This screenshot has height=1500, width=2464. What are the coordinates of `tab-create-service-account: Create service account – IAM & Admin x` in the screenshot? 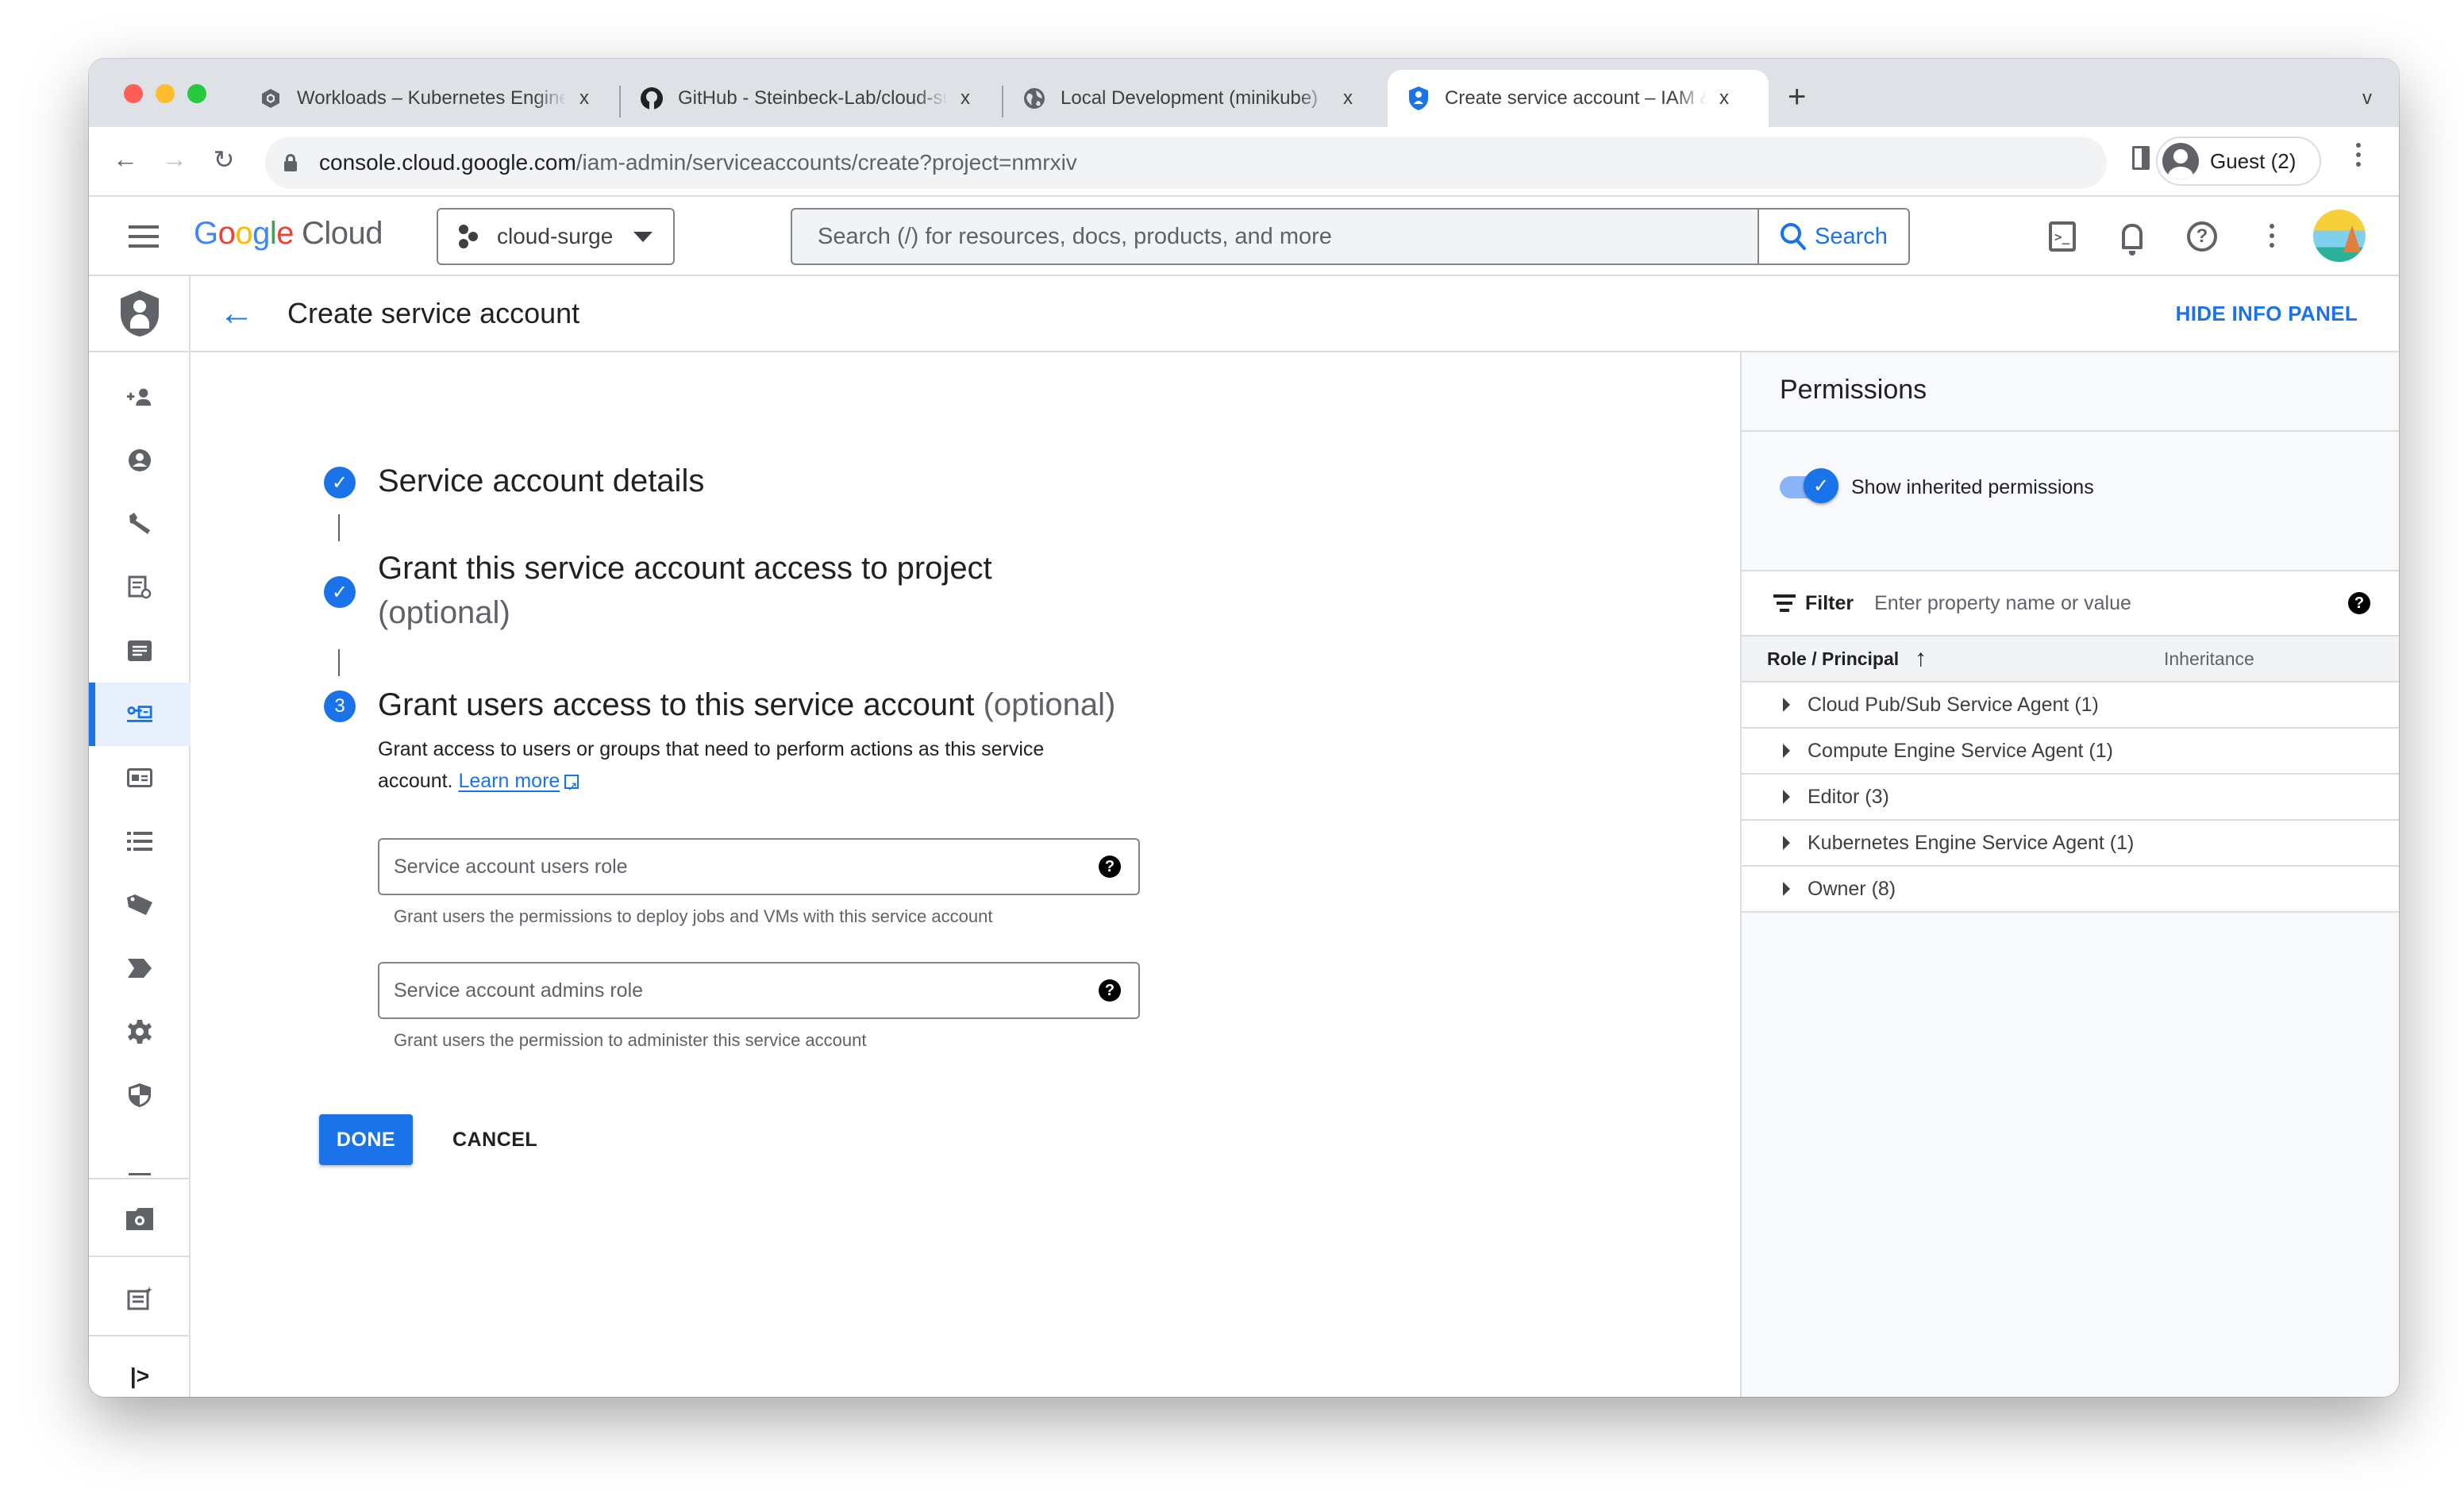 It's located at (1578, 98).